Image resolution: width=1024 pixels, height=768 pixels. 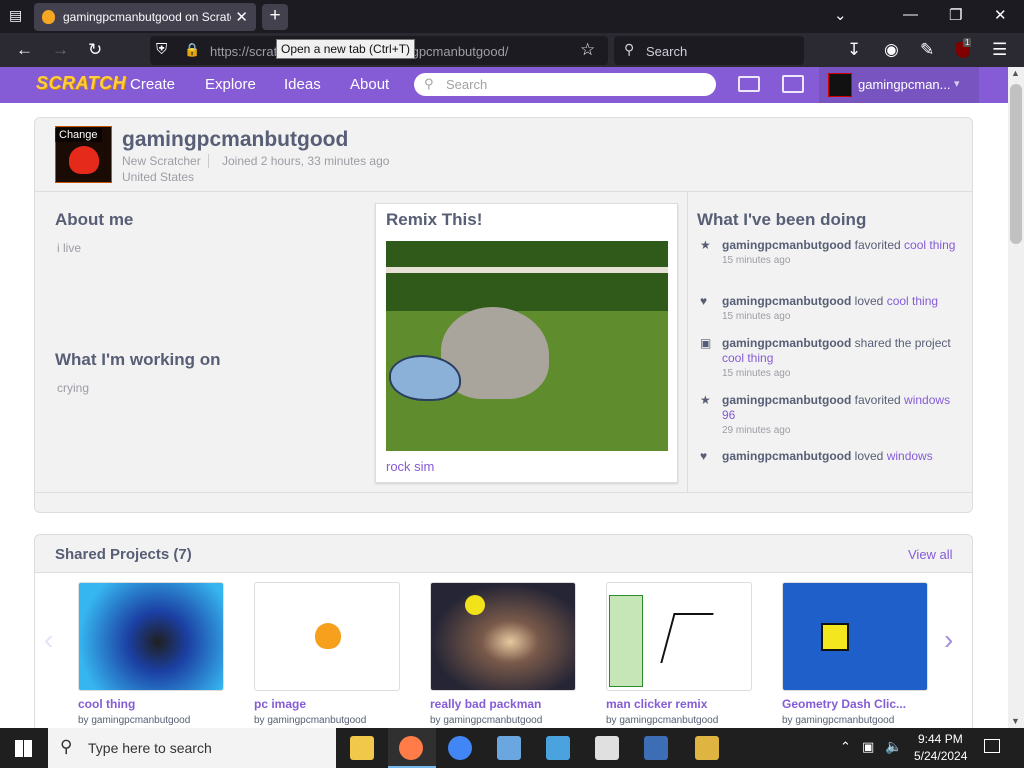 I want to click on lock-icon: 🔒, so click(x=192, y=50).